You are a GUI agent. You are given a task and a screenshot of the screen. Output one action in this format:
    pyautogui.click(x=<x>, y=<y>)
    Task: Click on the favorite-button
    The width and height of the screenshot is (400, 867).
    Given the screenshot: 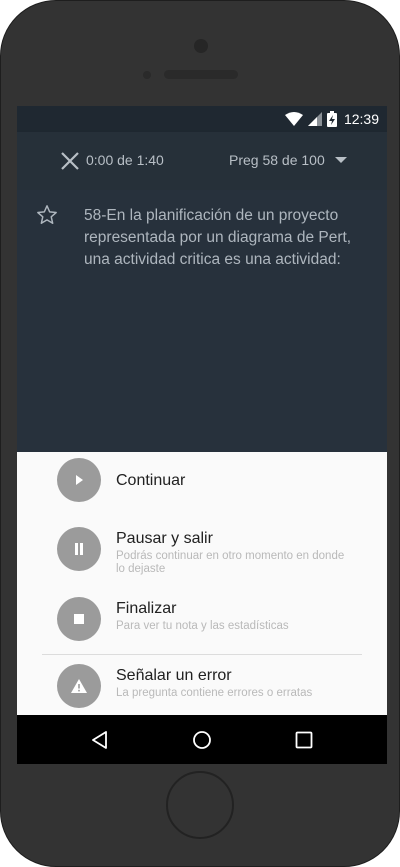 What is the action you would take?
    pyautogui.click(x=47, y=215)
    